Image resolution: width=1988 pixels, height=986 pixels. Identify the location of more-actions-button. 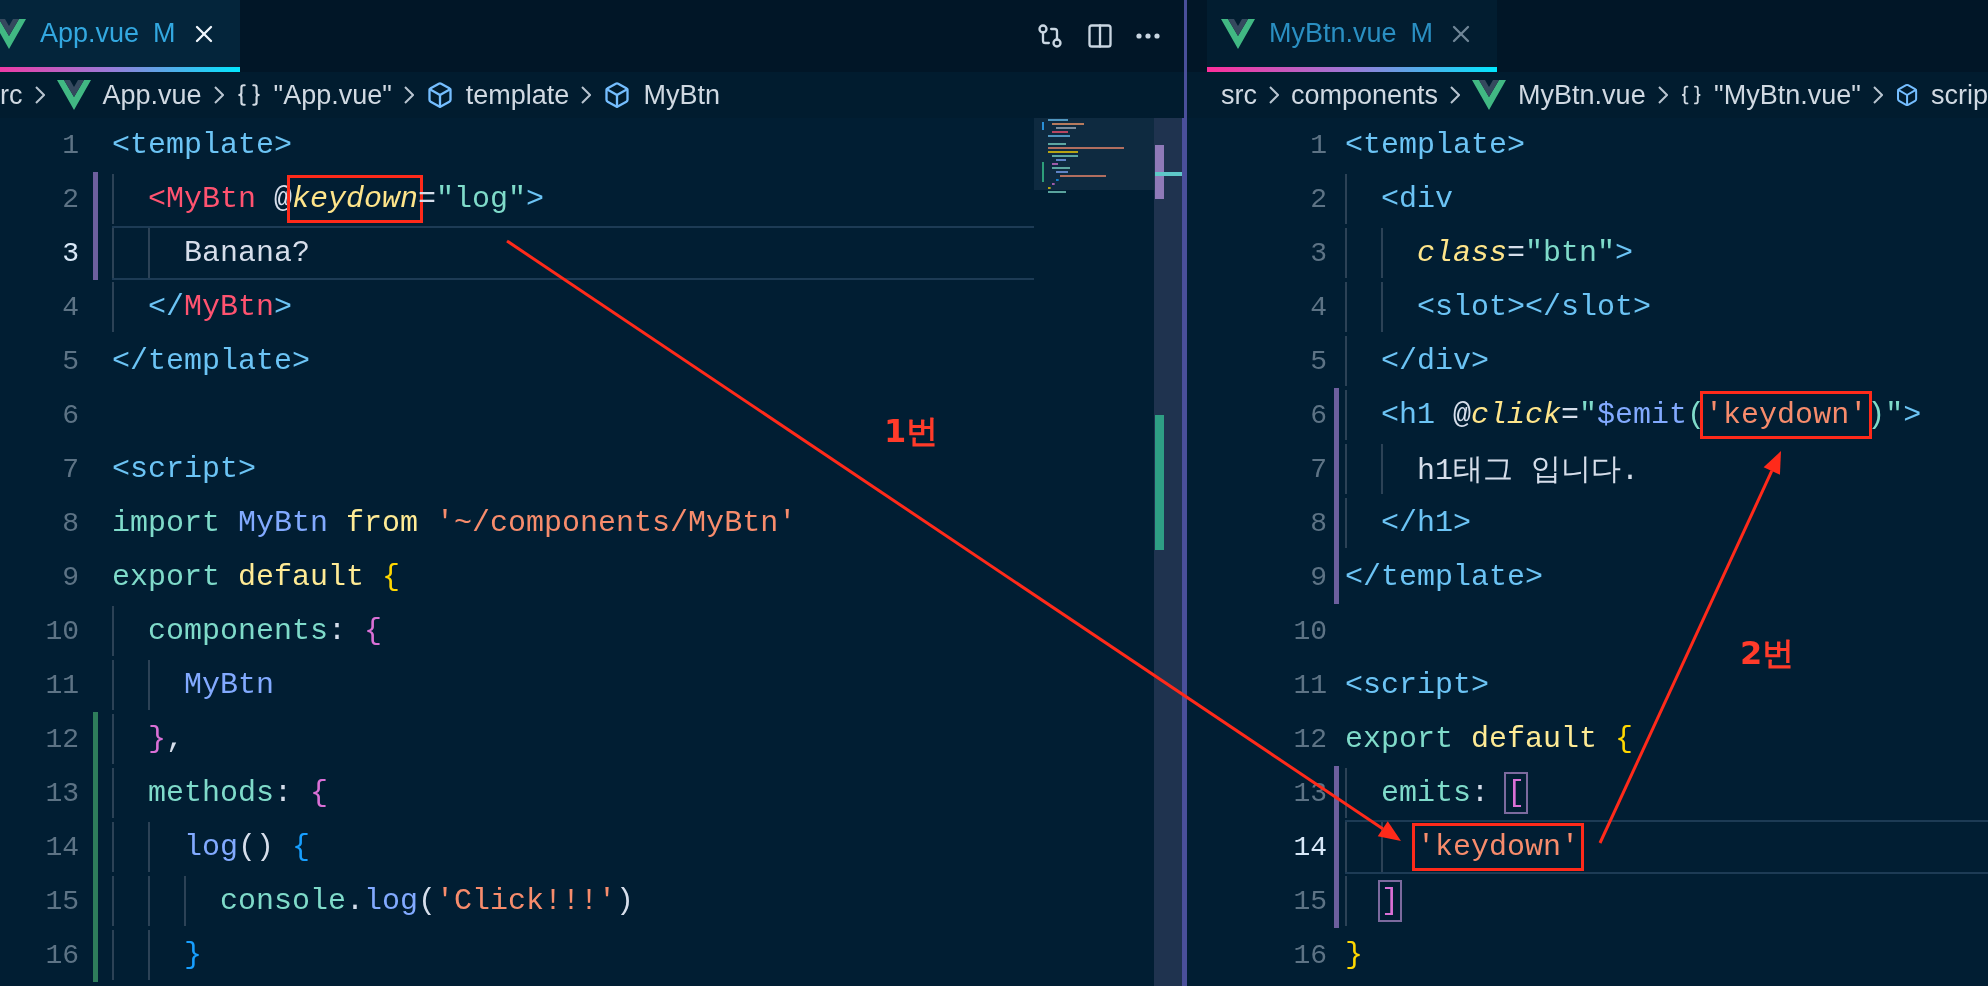
(1148, 36).